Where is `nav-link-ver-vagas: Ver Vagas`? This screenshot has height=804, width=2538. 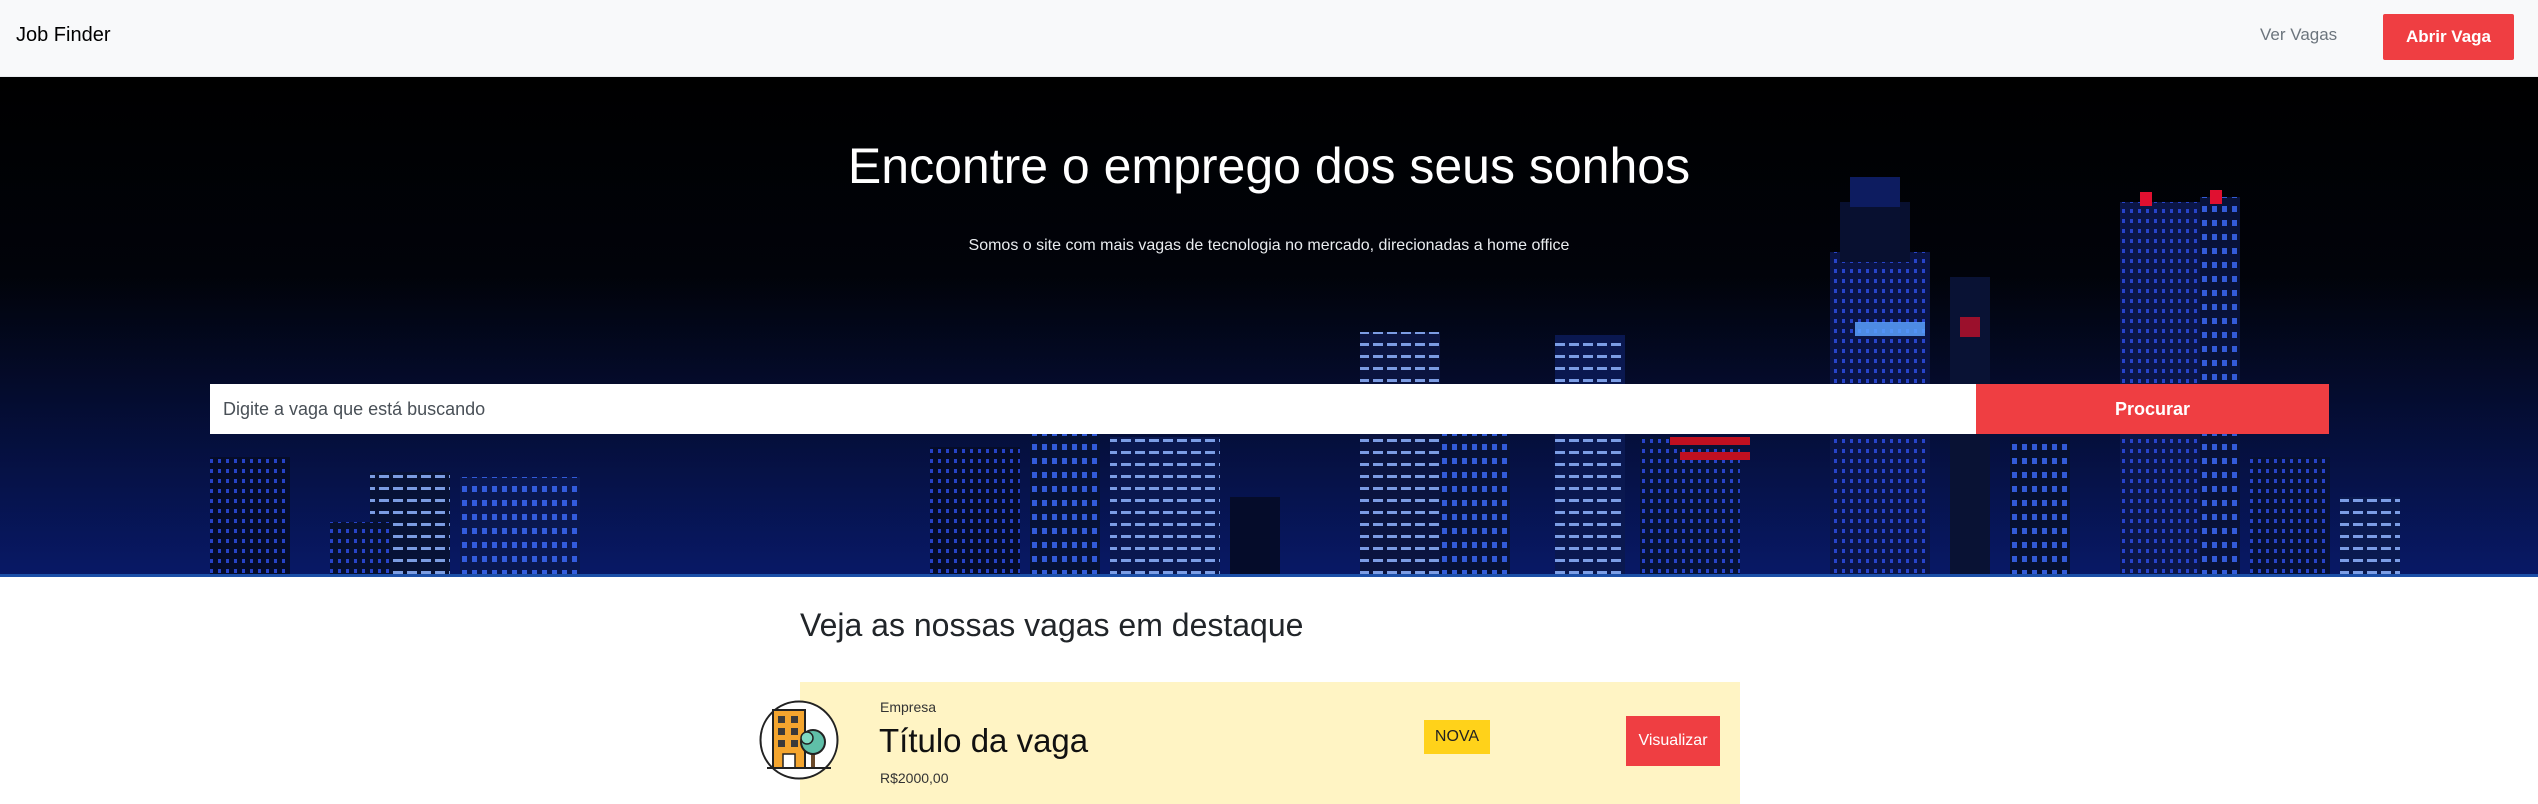 nav-link-ver-vagas: Ver Vagas is located at coordinates (2298, 35).